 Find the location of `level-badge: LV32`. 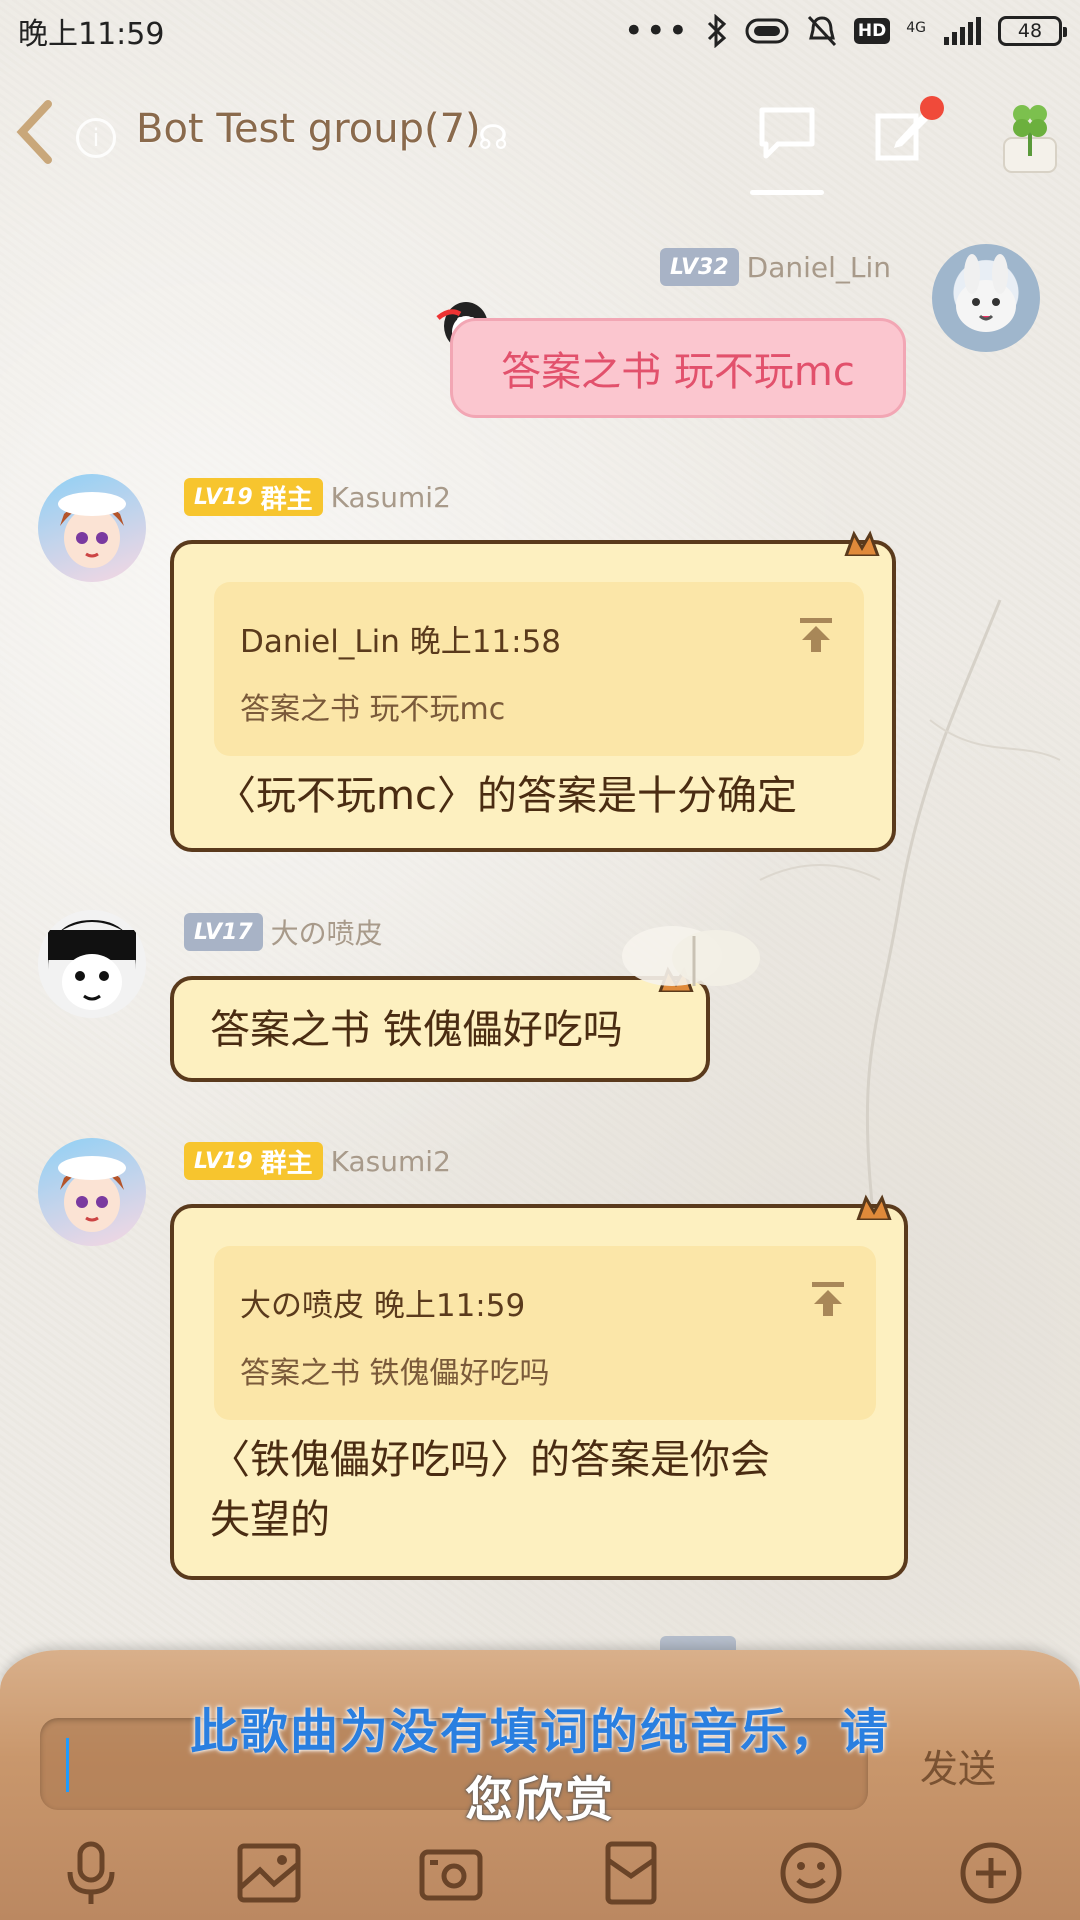

level-badge: LV32 is located at coordinates (699, 267).